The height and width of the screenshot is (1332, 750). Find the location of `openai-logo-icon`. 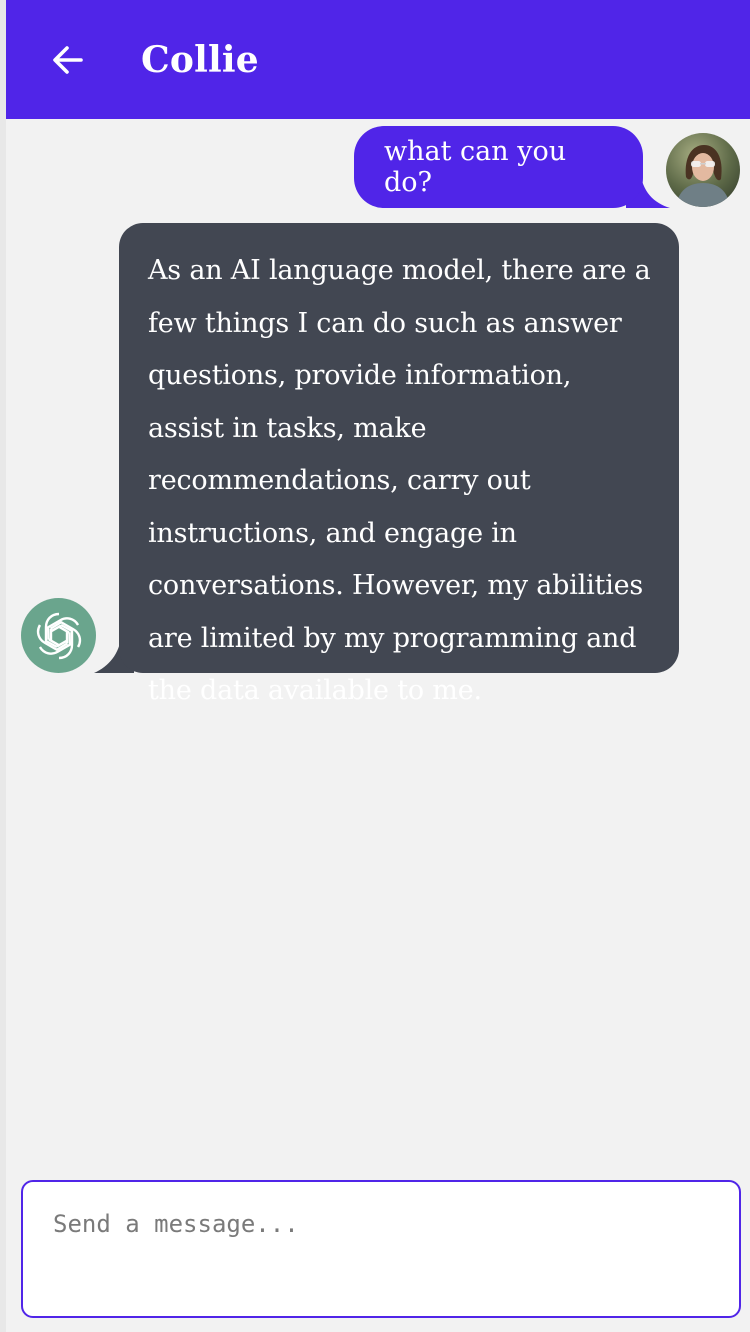

openai-logo-icon is located at coordinates (58, 635).